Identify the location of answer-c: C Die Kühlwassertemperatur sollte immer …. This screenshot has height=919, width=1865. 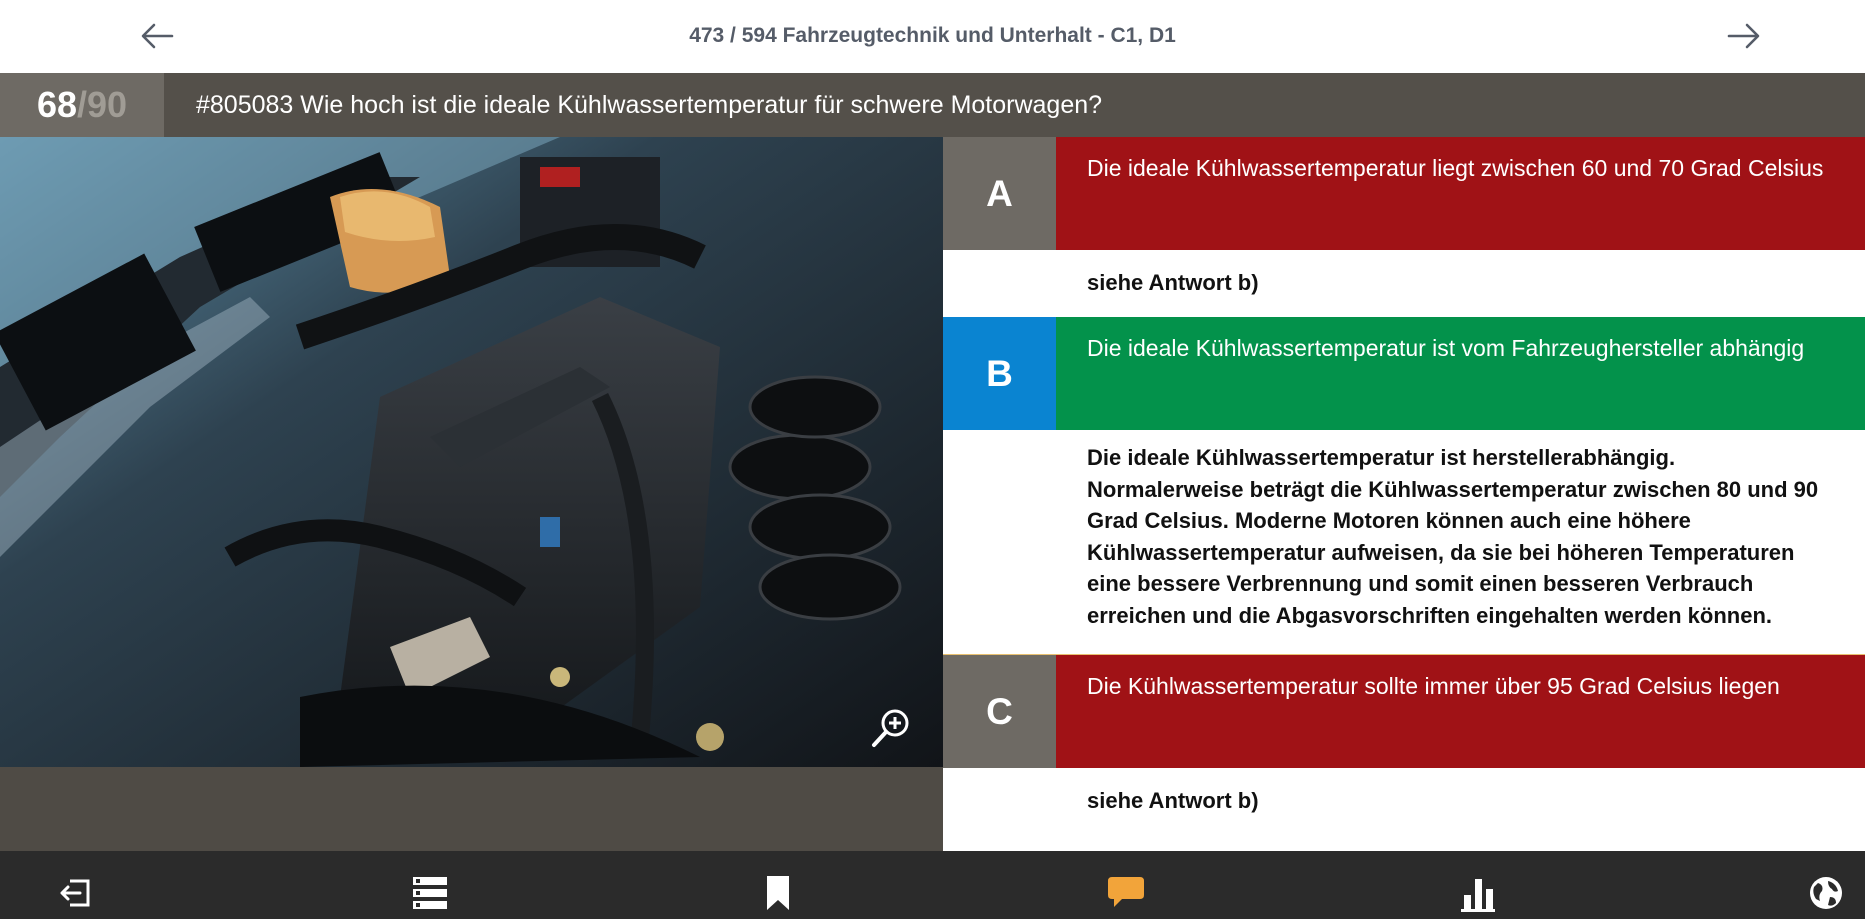
(1404, 711).